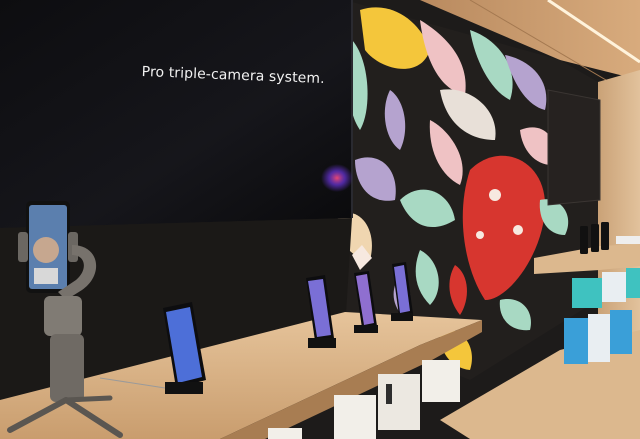 Image resolution: width=640 pixels, height=439 pixels. What do you see at coordinates (337, 178) in the screenshot?
I see `tv-glow` at bounding box center [337, 178].